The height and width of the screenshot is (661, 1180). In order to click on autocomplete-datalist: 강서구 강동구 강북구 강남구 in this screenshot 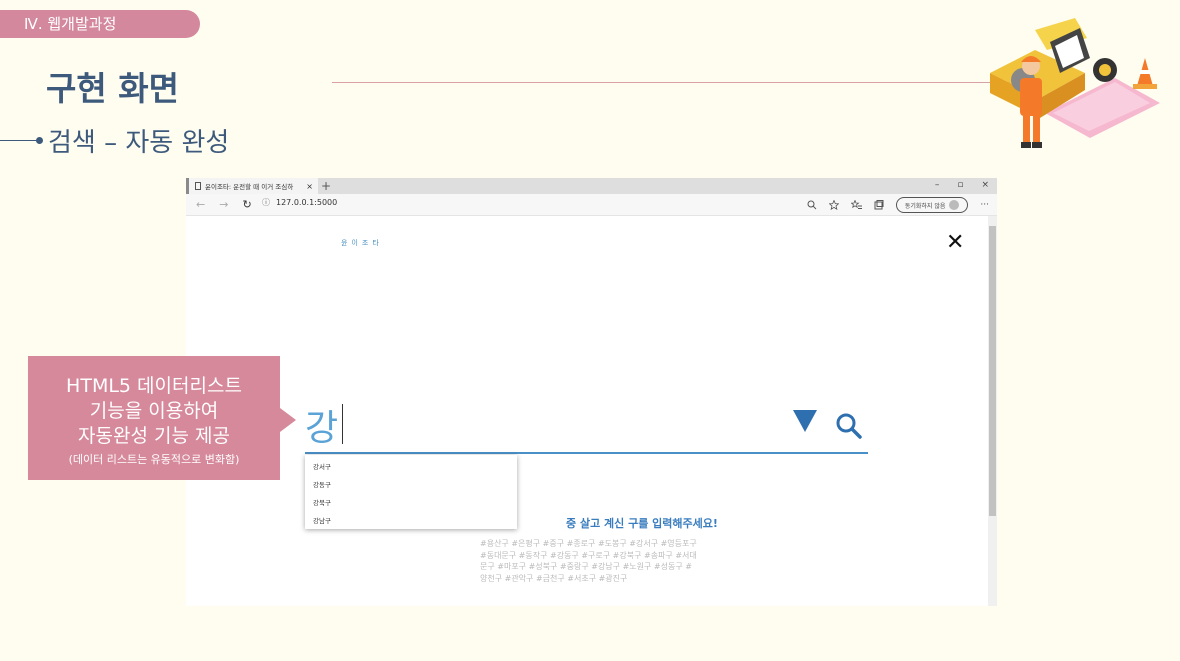, I will do `click(411, 492)`.